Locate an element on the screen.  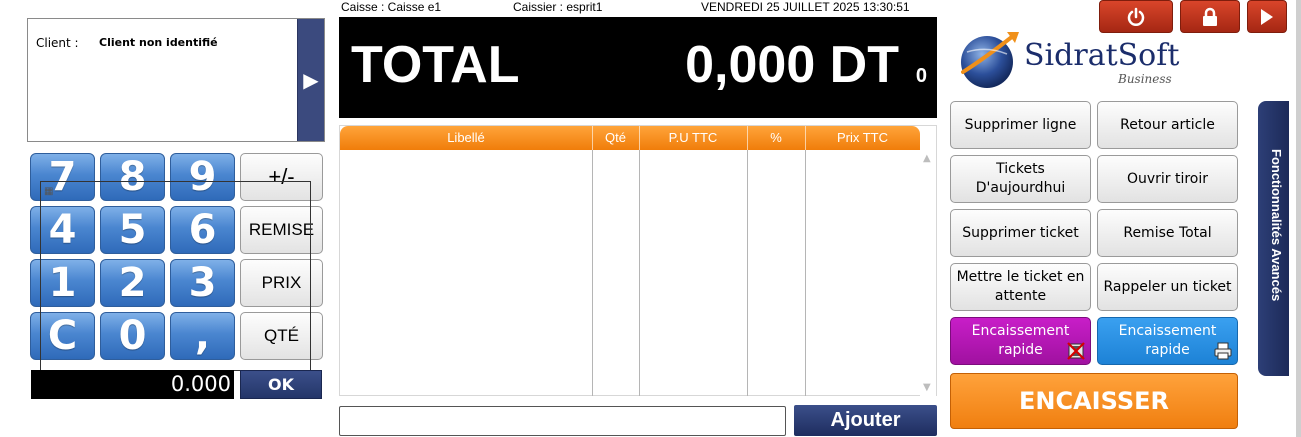
power-icon is located at coordinates (1136, 16).